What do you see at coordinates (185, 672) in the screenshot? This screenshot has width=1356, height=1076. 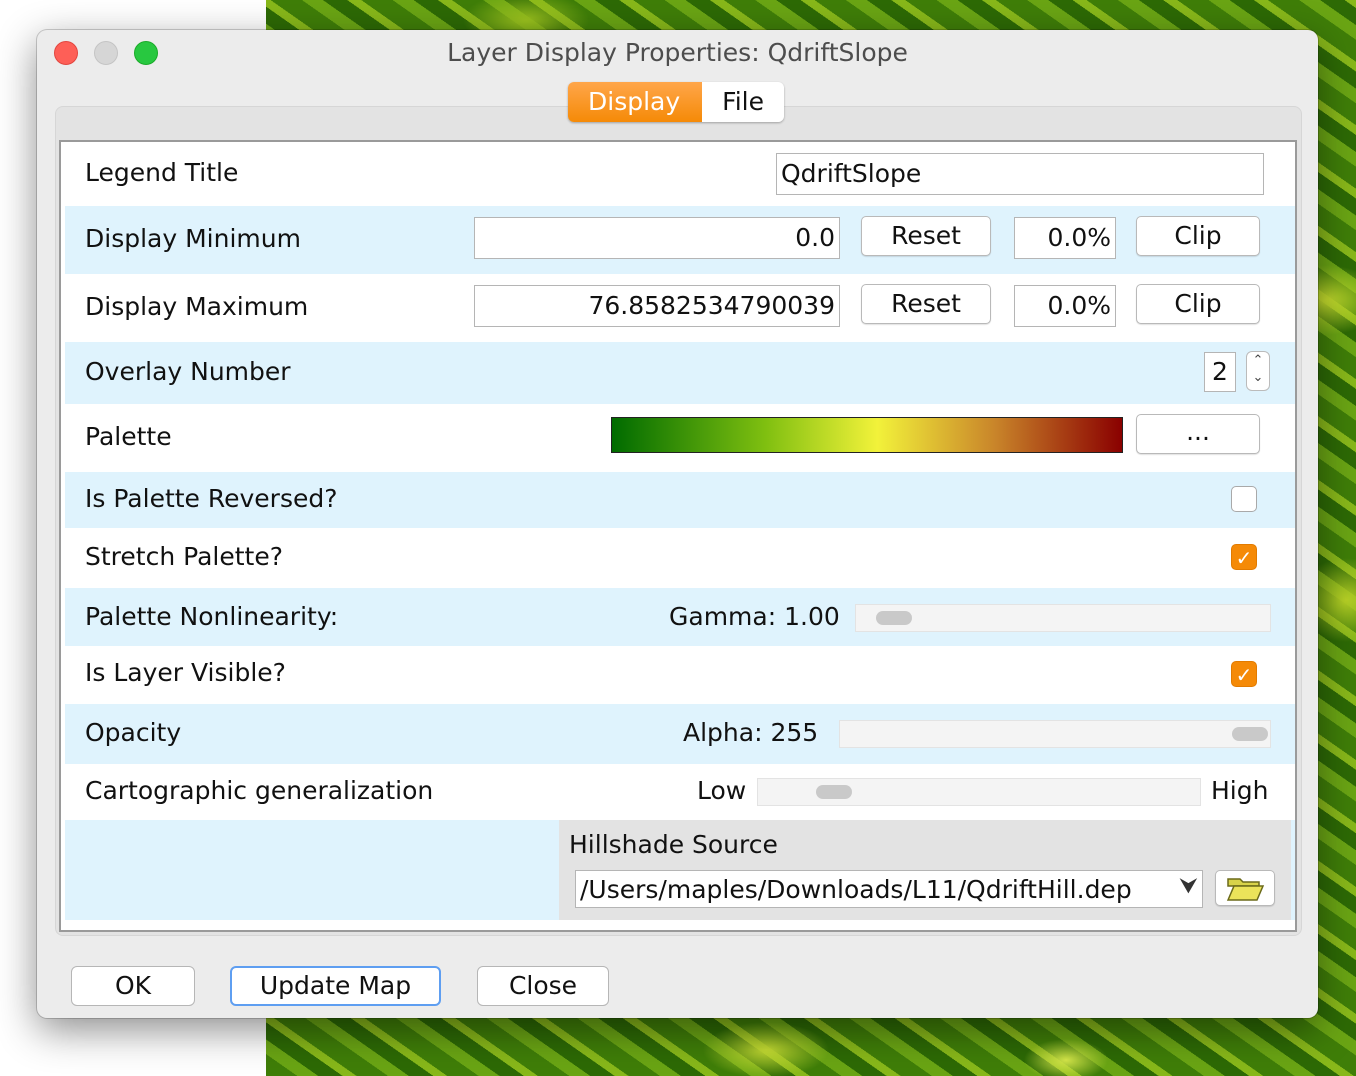 I see `layer-visible-label: Is Layer Visible?` at bounding box center [185, 672].